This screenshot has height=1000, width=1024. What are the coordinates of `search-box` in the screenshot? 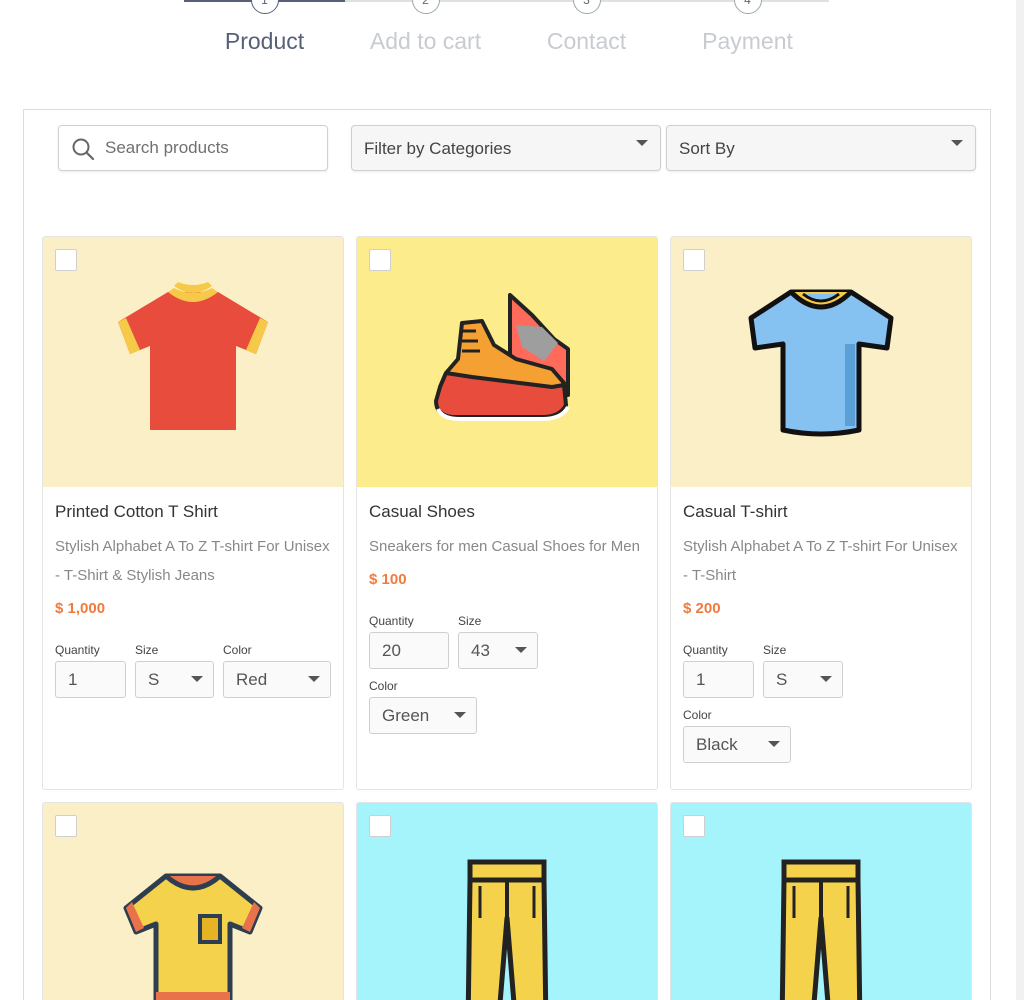 It's located at (193, 148).